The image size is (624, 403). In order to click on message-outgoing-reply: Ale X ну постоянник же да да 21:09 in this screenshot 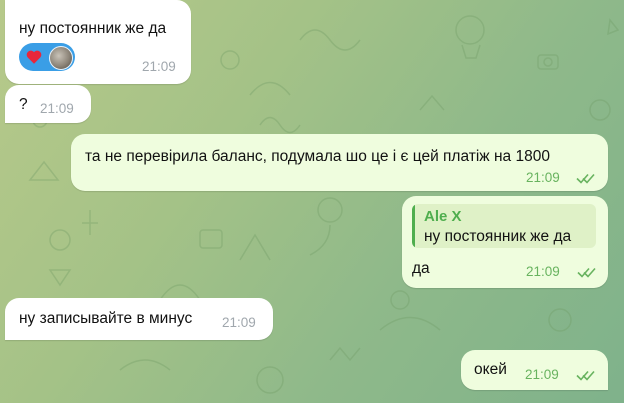, I will do `click(505, 242)`.